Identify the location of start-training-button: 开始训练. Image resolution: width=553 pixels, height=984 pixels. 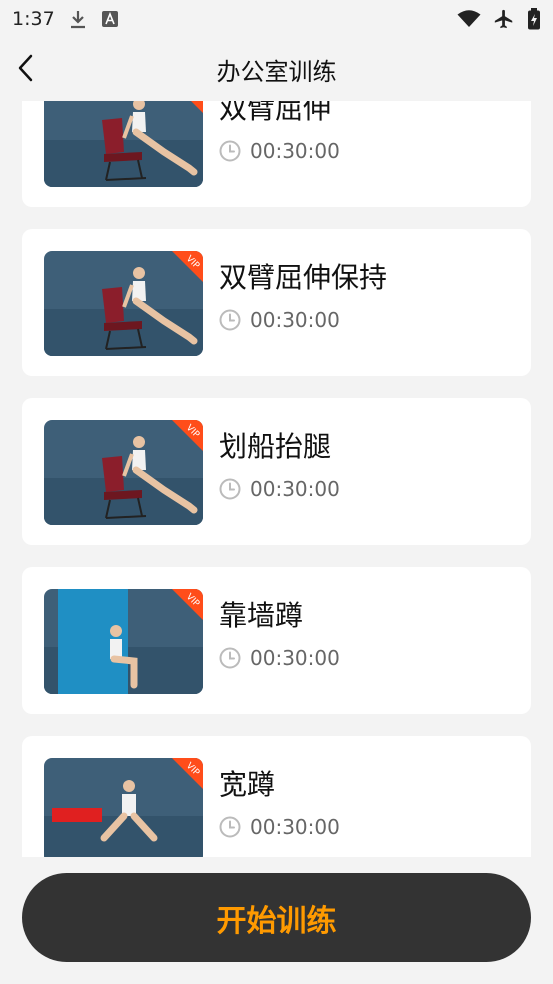
(276, 917).